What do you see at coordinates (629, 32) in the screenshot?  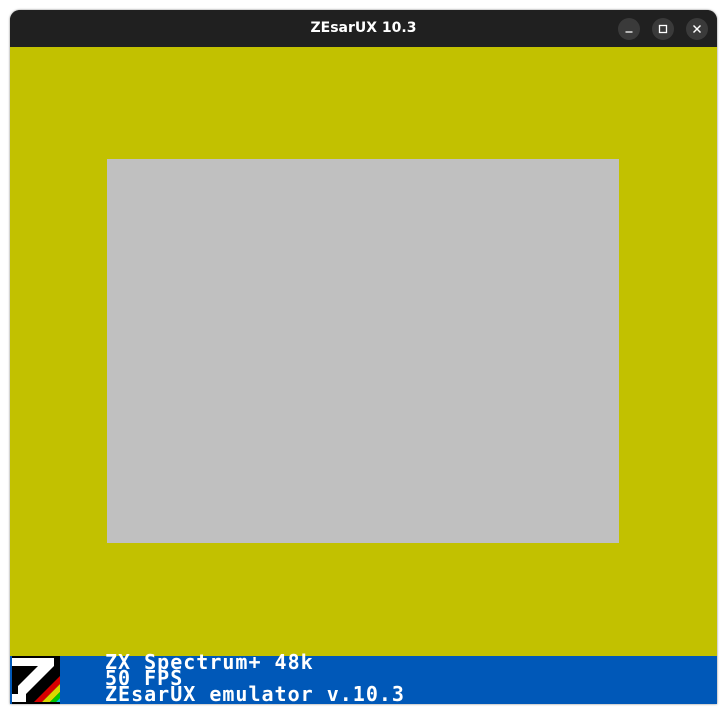 I see `minimize-icon` at bounding box center [629, 32].